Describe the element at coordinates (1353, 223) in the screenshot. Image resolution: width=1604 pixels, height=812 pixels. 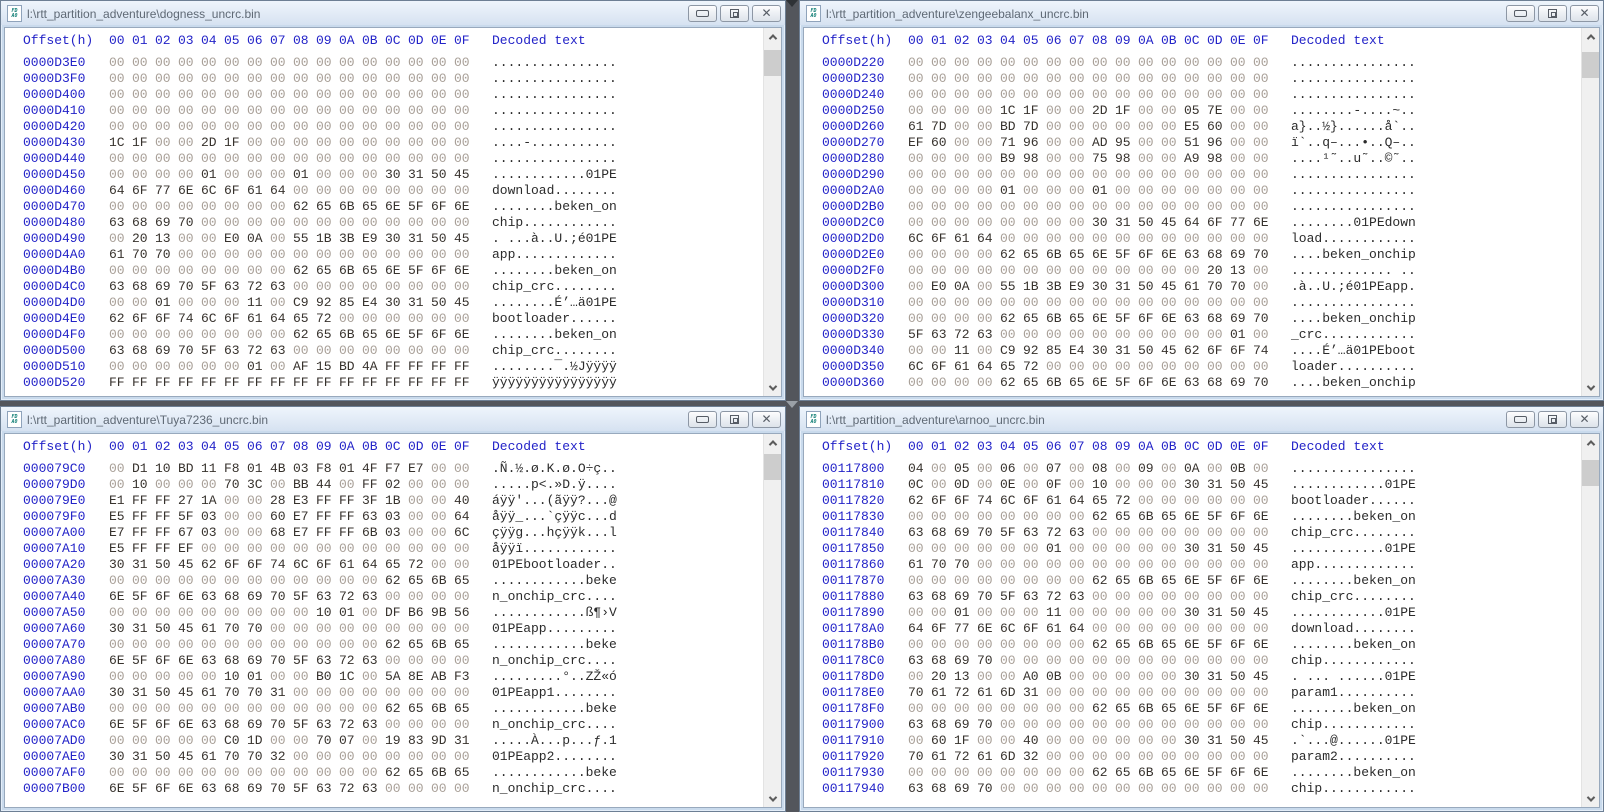
I see `decoded-text: ........01PEdown` at that location.